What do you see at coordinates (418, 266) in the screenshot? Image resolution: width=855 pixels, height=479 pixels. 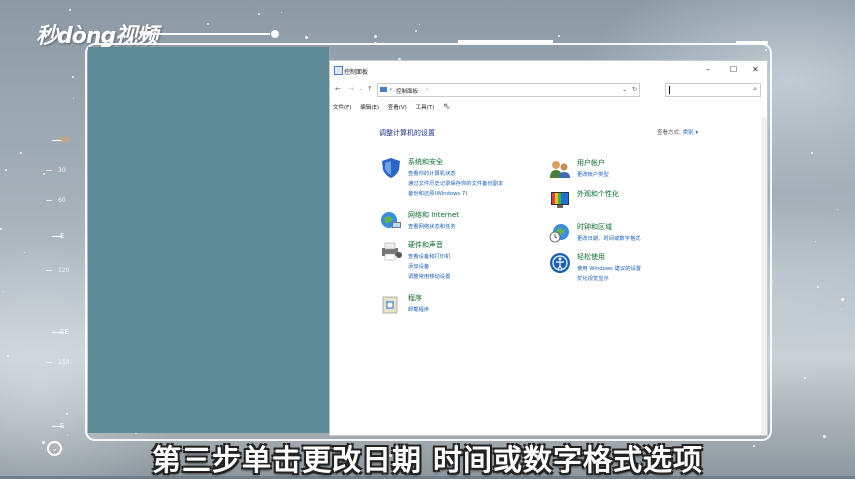 I see `category-link: 添加设备` at bounding box center [418, 266].